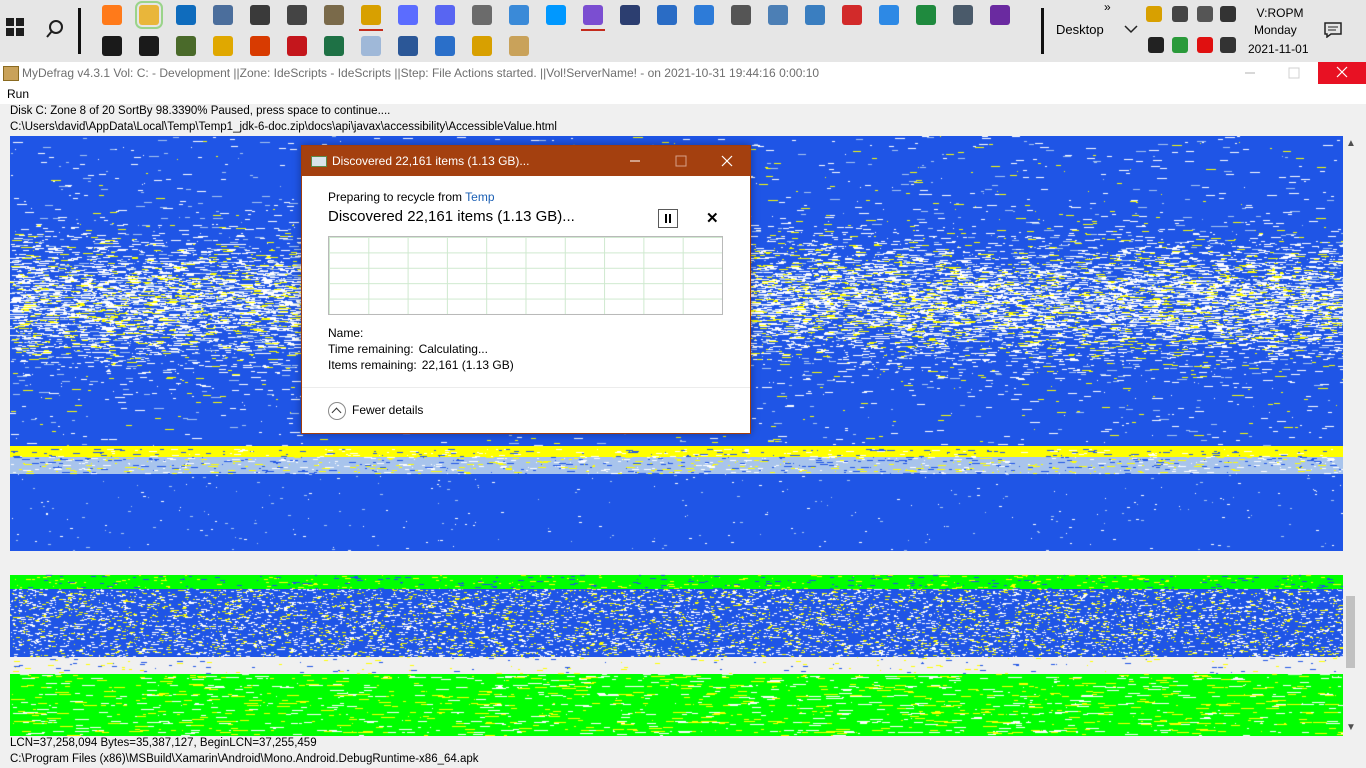 The image size is (1366, 768). Describe the element at coordinates (411, 197) in the screenshot. I see `preparing-text: Preparing to recycle from Temp` at that location.